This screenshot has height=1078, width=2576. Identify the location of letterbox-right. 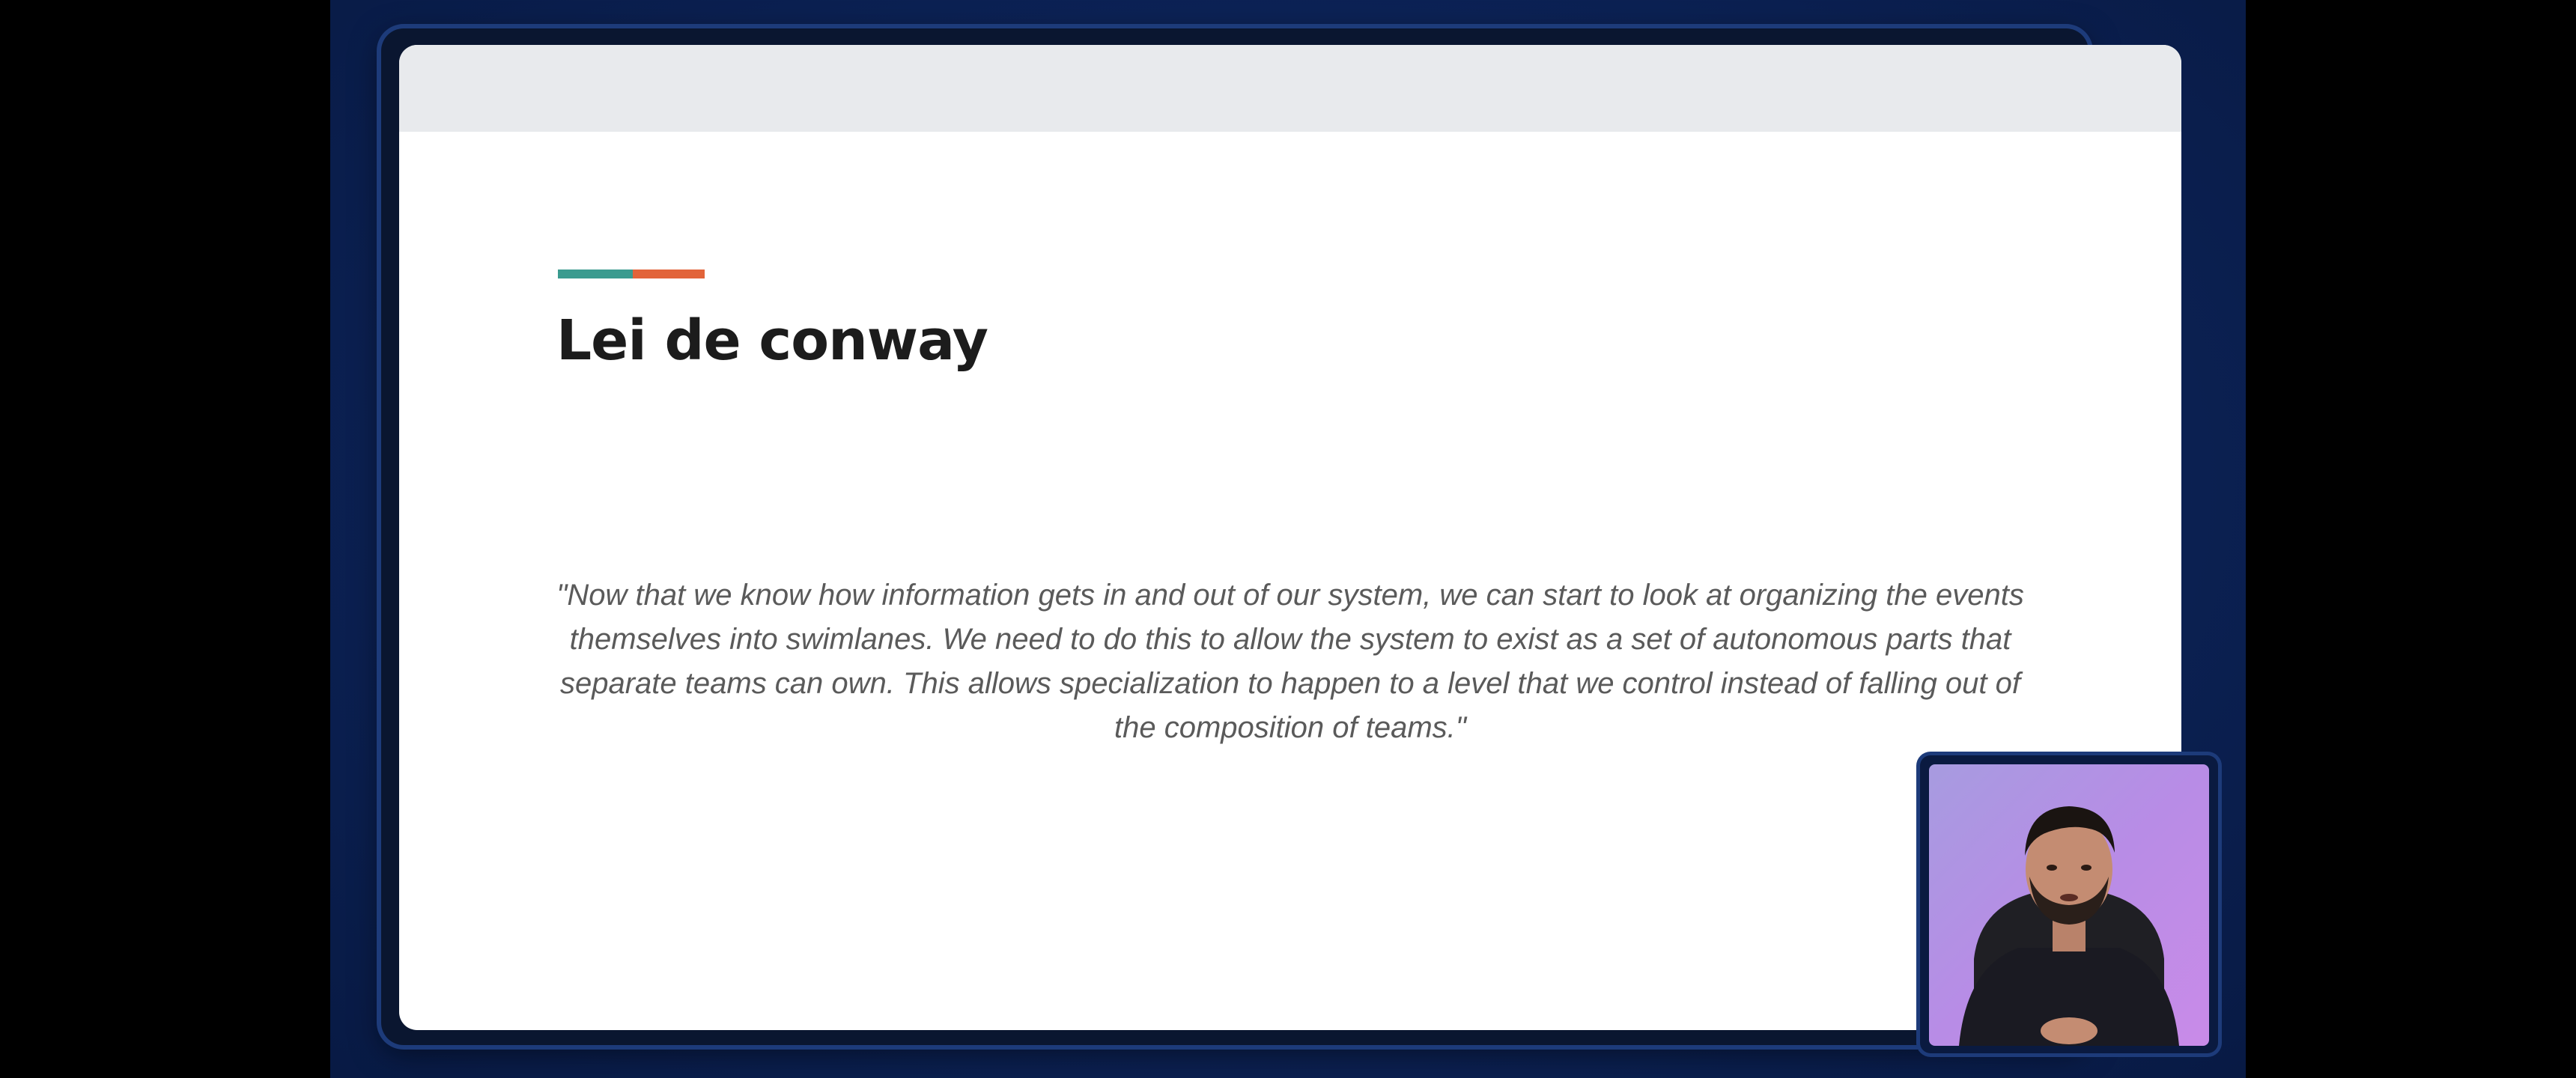
(2411, 539).